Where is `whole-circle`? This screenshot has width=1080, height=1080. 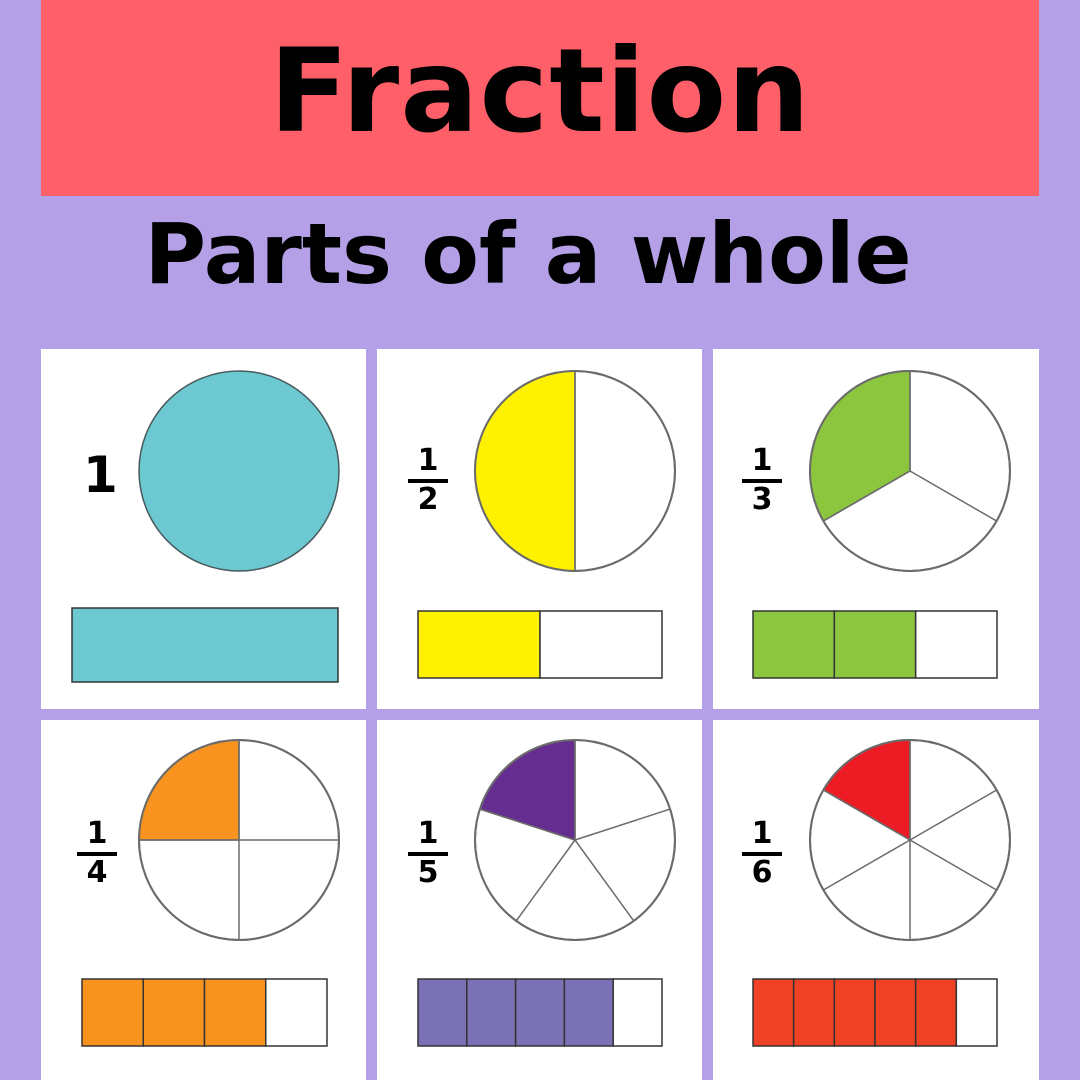
whole-circle is located at coordinates (239, 471).